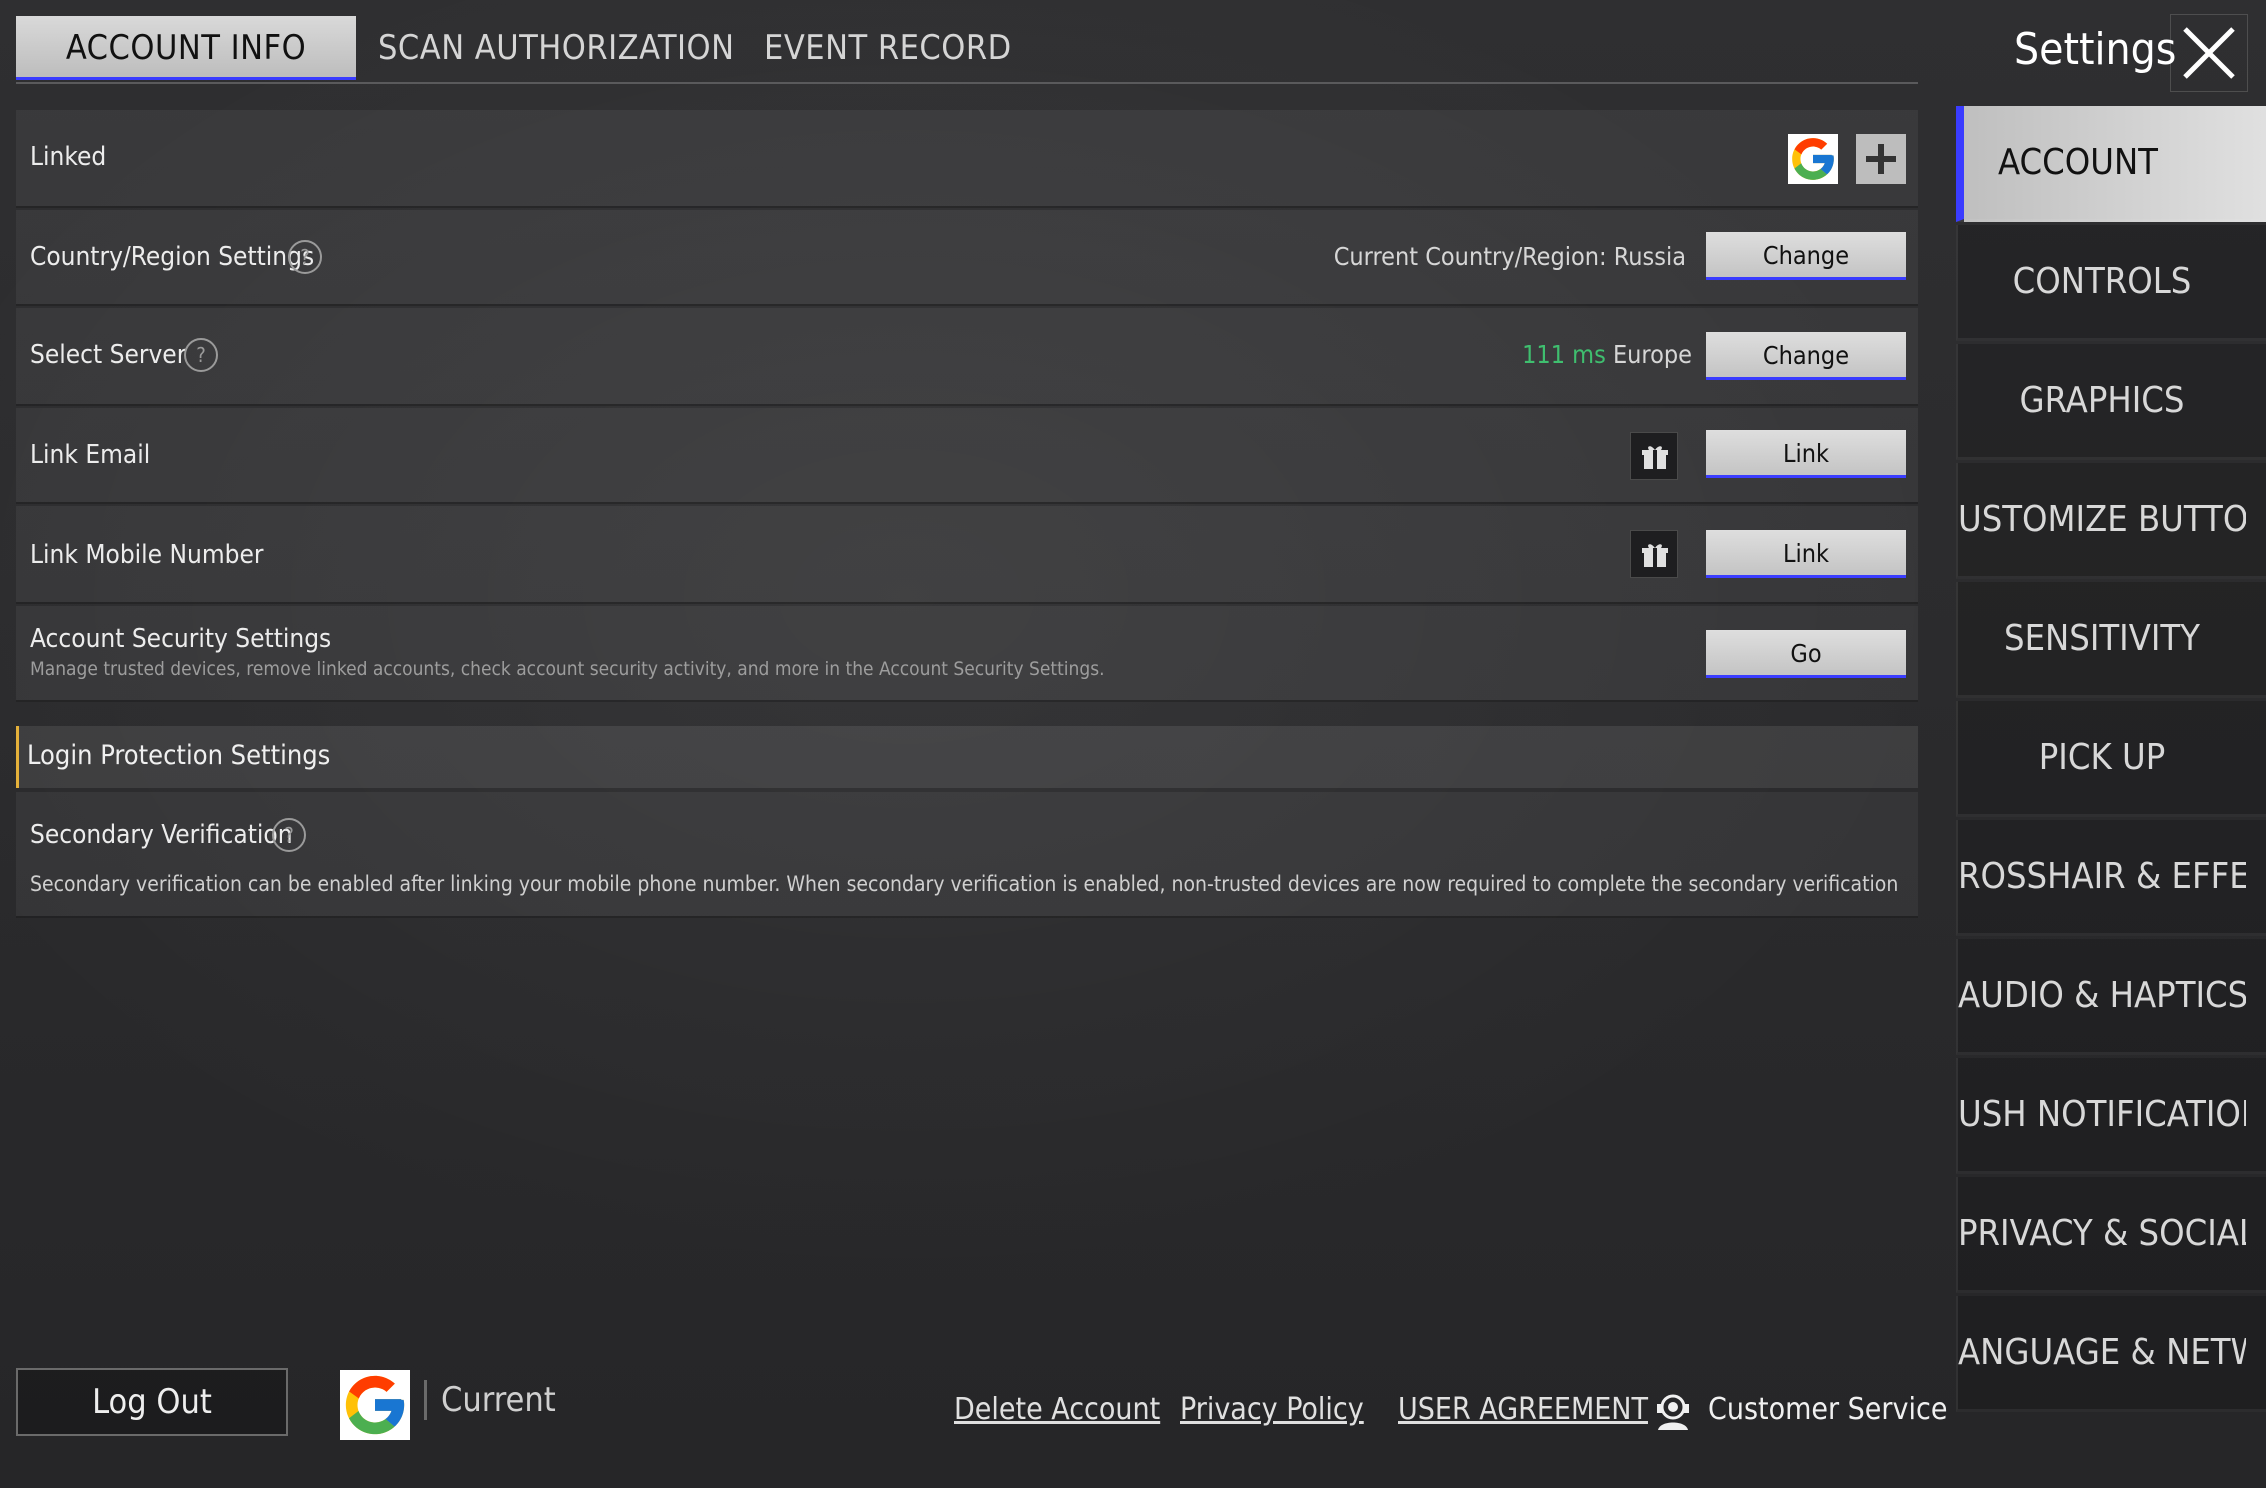  I want to click on server-ping: 111 ms, so click(1564, 354).